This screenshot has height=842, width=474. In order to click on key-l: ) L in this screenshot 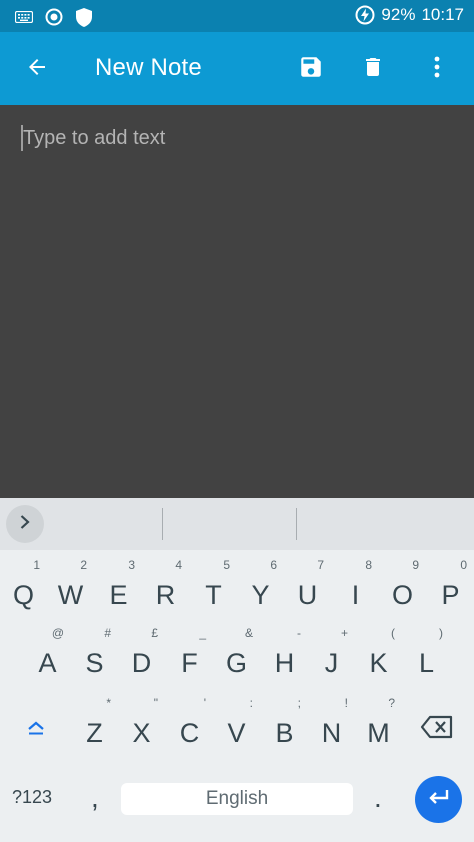, I will do `click(426, 654)`.